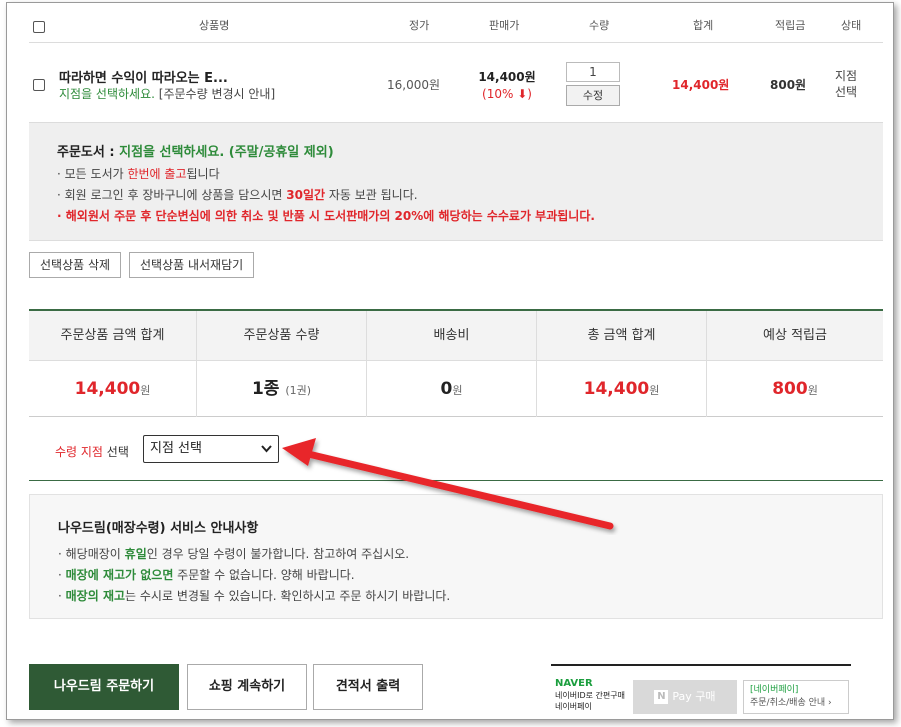  I want to click on summary-total: 총 금액 합계 14,400원, so click(622, 364).